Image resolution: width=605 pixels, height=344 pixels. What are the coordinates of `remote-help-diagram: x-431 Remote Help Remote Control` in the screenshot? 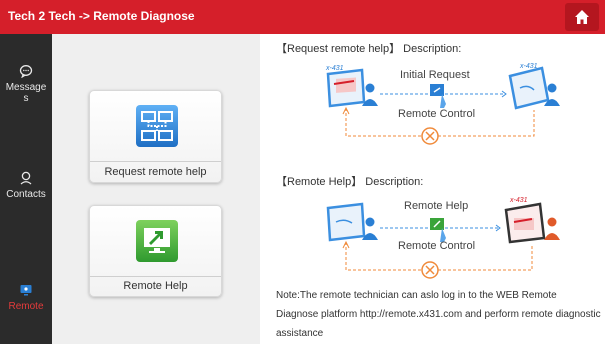 It's located at (440, 237).